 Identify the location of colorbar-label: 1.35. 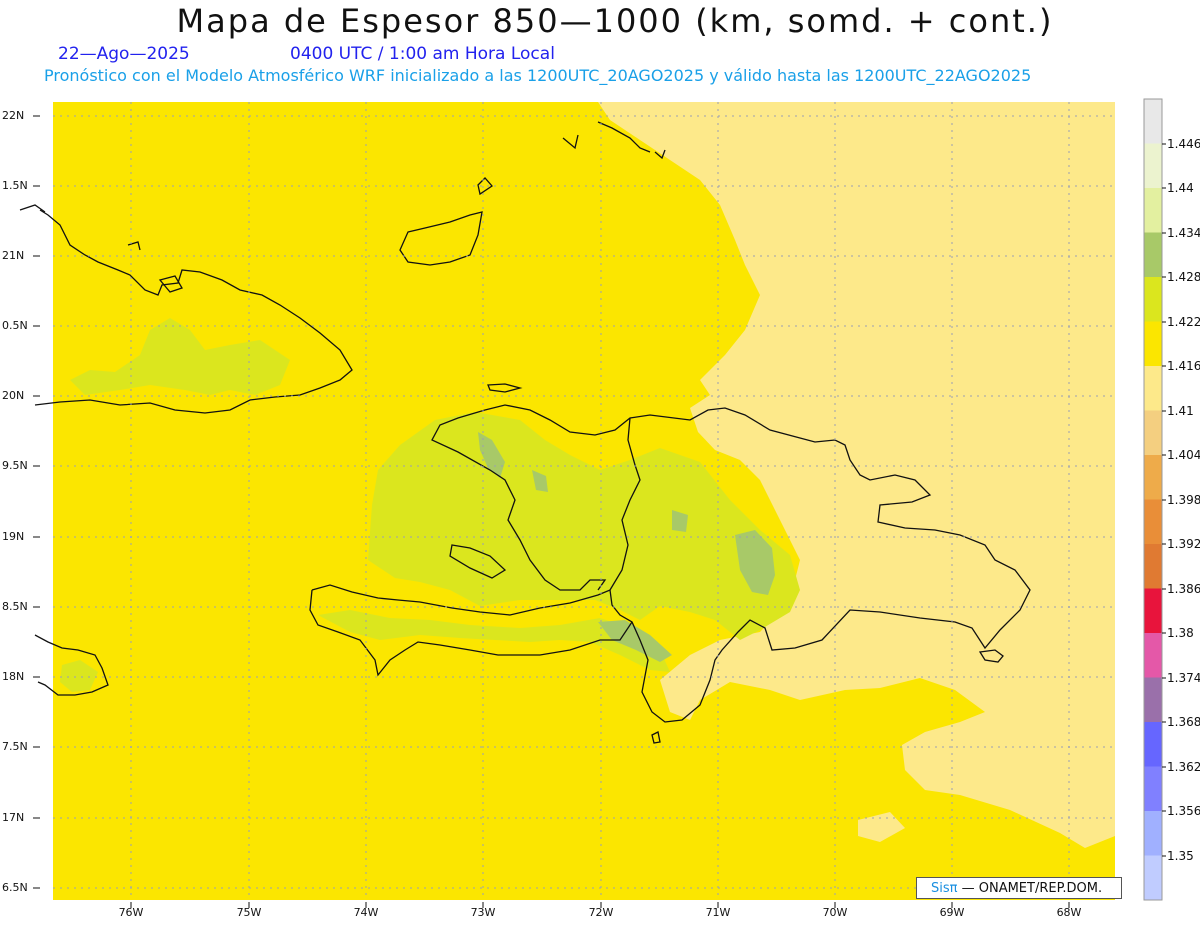
(1180, 856).